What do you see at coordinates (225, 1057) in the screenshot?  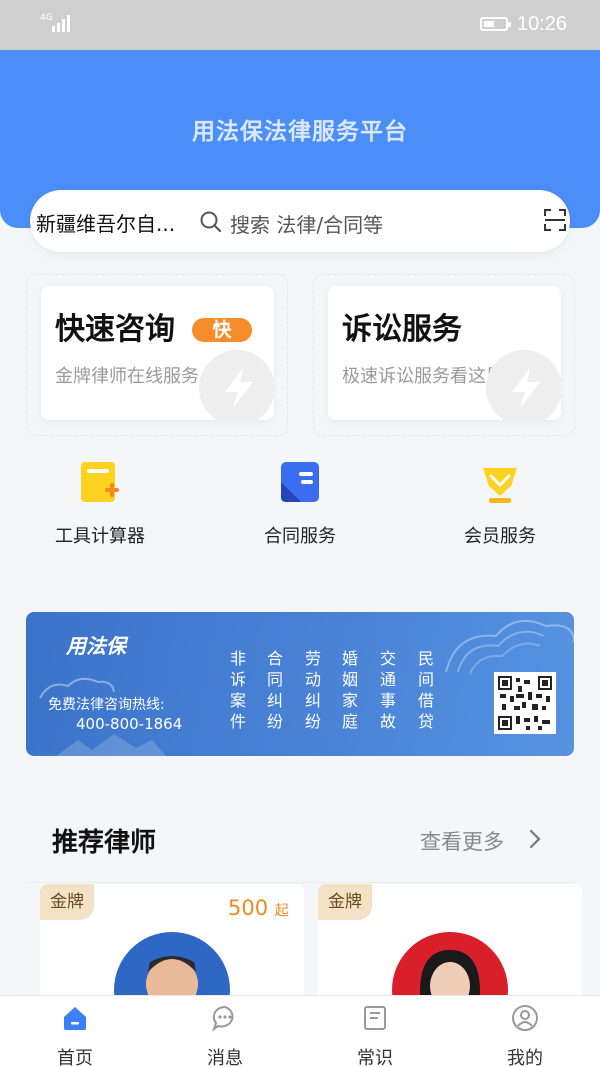 I see `tab-label: 消息` at bounding box center [225, 1057].